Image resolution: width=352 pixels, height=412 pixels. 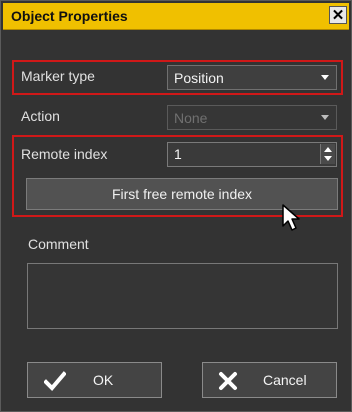 I want to click on close-icon: ✕, so click(x=338, y=15).